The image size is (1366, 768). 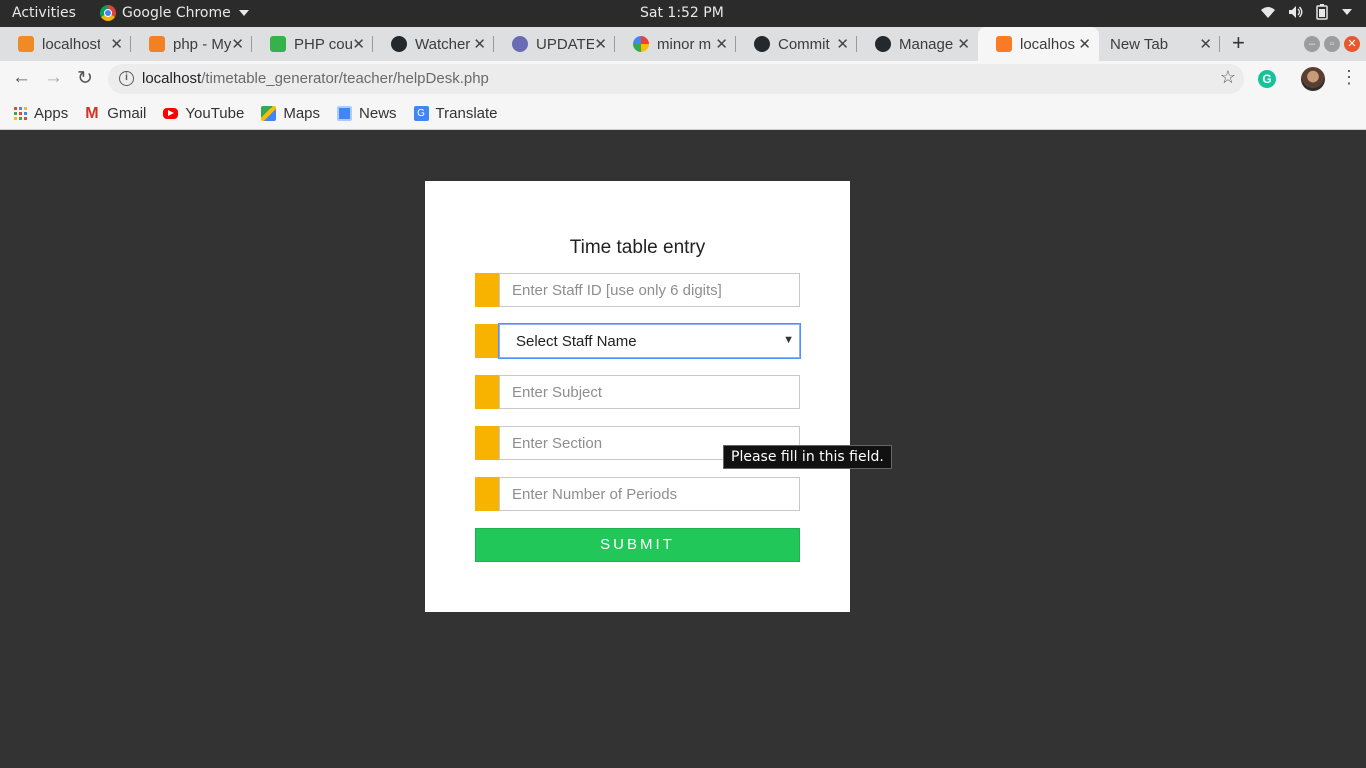 I want to click on site-info-icon: i, so click(x=126, y=78).